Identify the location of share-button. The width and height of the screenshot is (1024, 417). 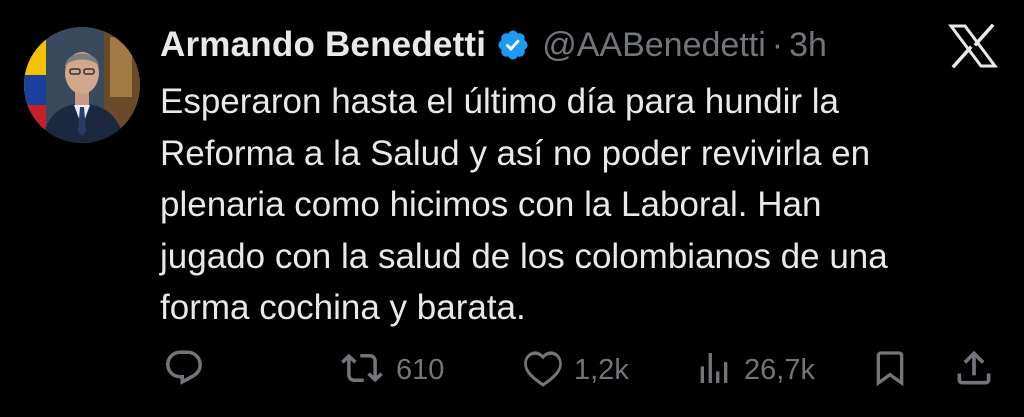
(974, 370).